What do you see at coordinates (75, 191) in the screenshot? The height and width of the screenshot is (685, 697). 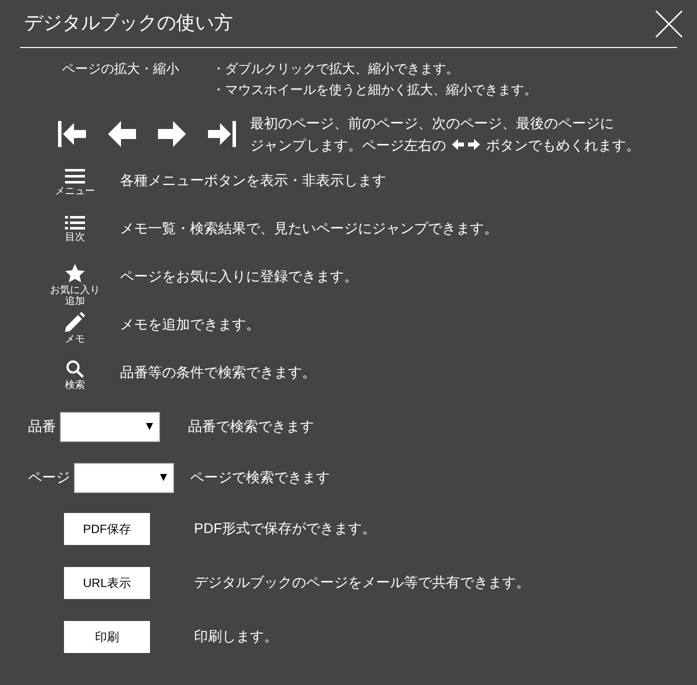 I see `icon-caption: メニュー` at bounding box center [75, 191].